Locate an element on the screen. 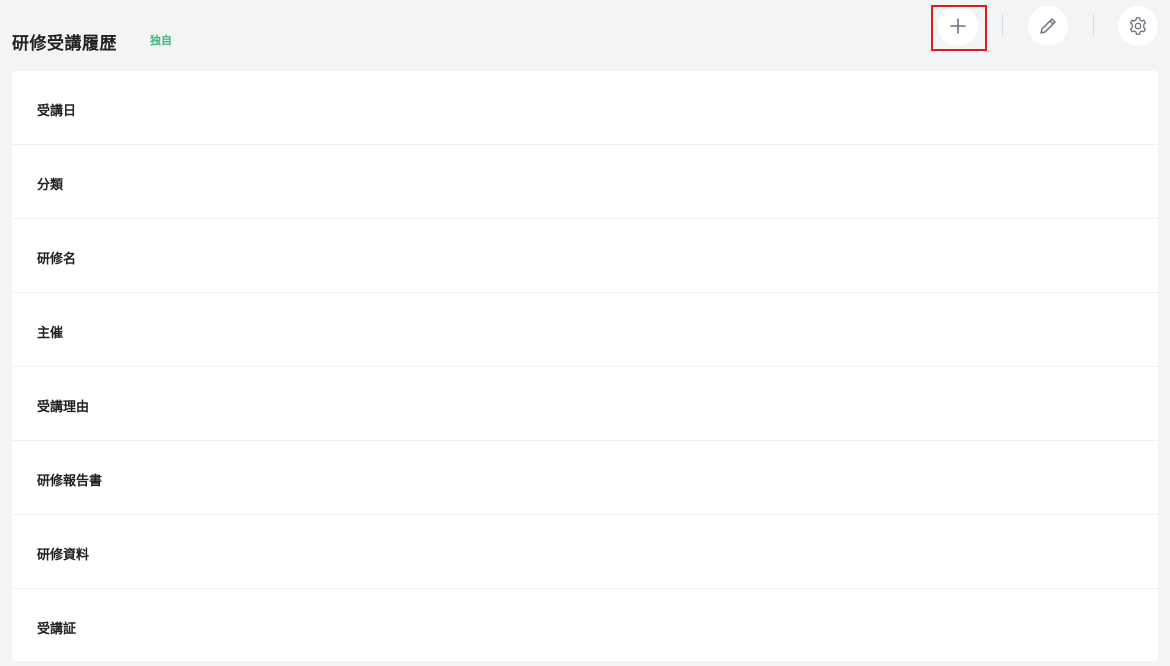 The image size is (1170, 666). field-label: 研修名 is located at coordinates (57, 259).